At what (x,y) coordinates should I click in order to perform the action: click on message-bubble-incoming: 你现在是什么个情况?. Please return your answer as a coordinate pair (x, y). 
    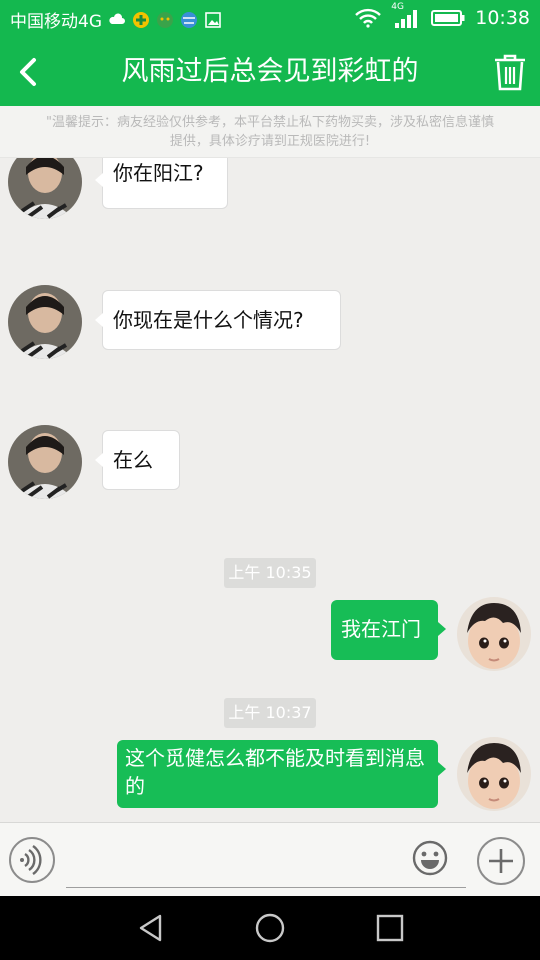
    Looking at the image, I should click on (218, 320).